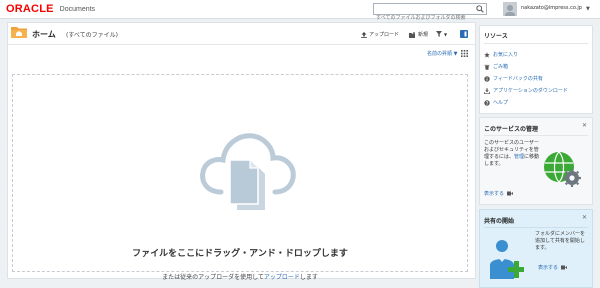 The image size is (600, 288). I want to click on resources-title: リソース, so click(496, 36).